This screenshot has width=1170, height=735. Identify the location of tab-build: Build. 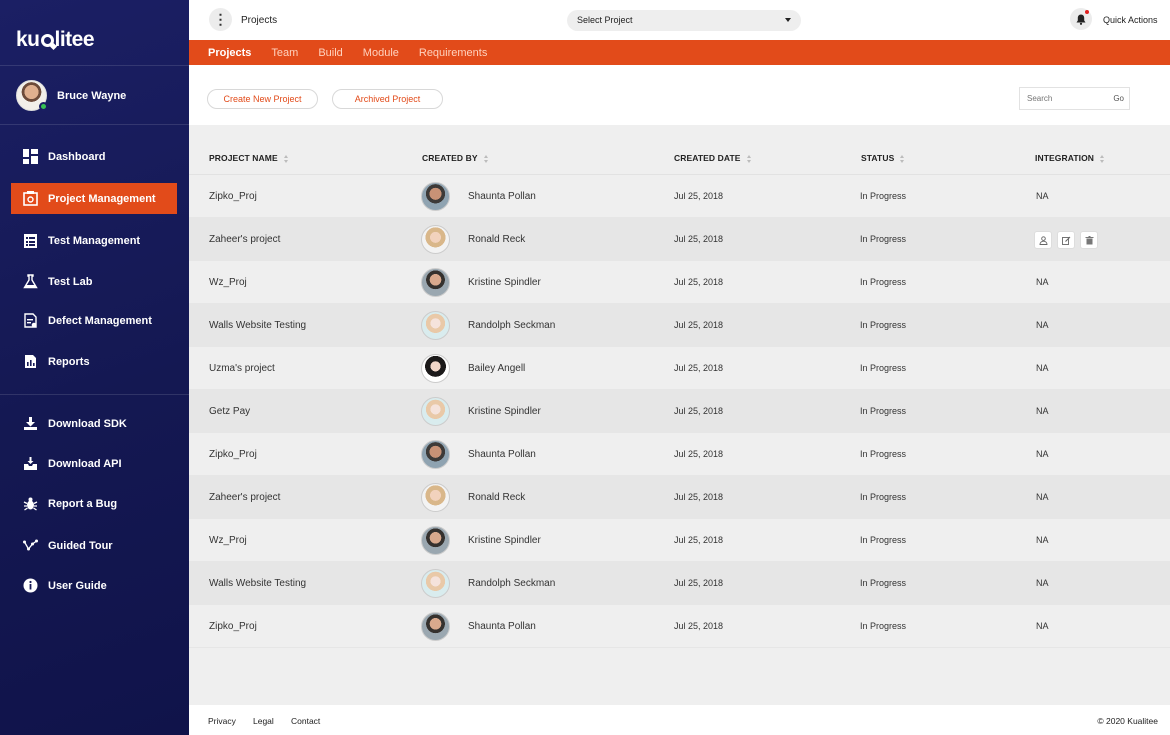
(330, 53).